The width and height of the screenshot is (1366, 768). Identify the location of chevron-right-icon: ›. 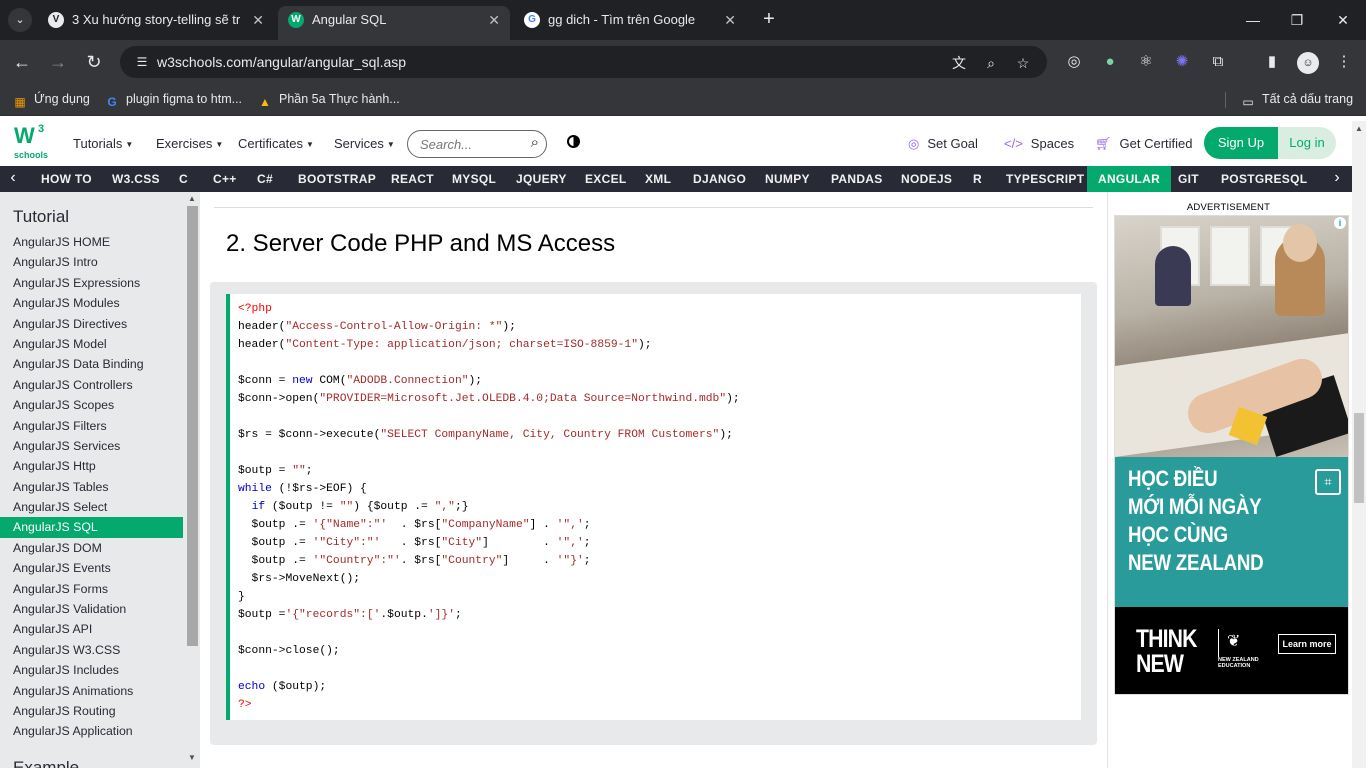
(1337, 179).